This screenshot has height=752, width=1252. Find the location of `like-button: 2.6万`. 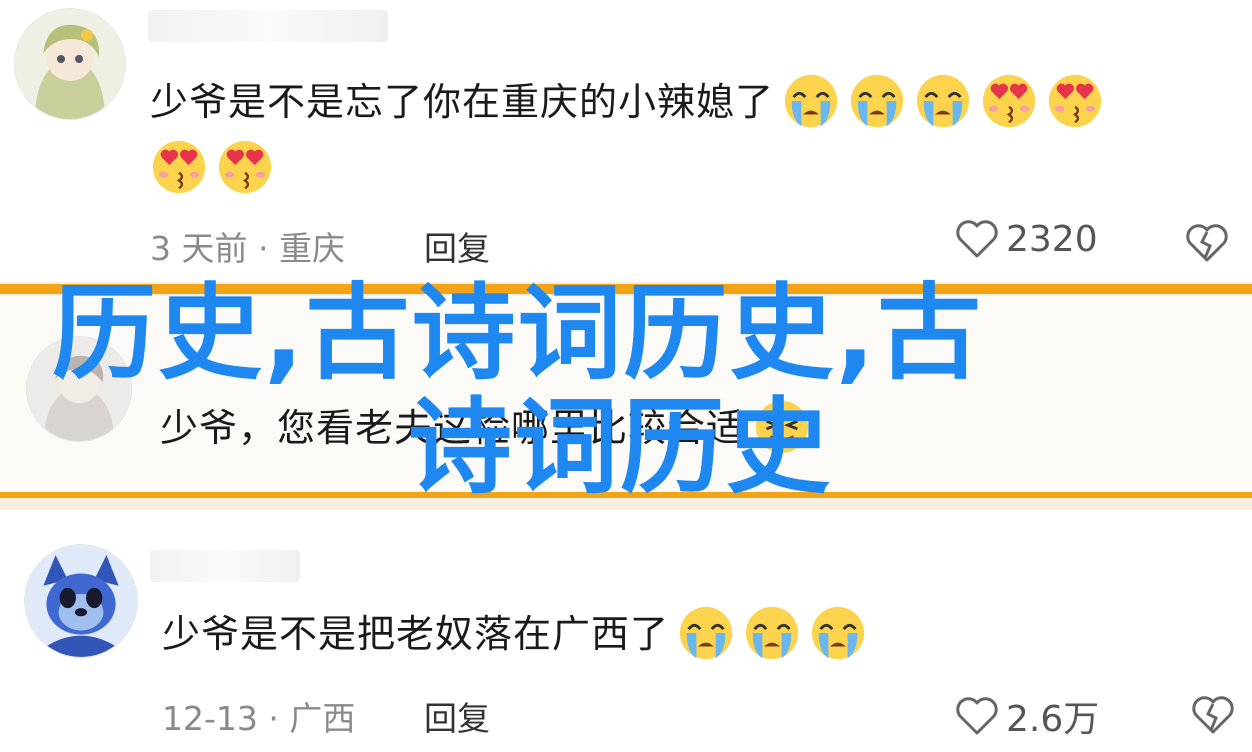

like-button: 2.6万 is located at coordinates (1026, 716).